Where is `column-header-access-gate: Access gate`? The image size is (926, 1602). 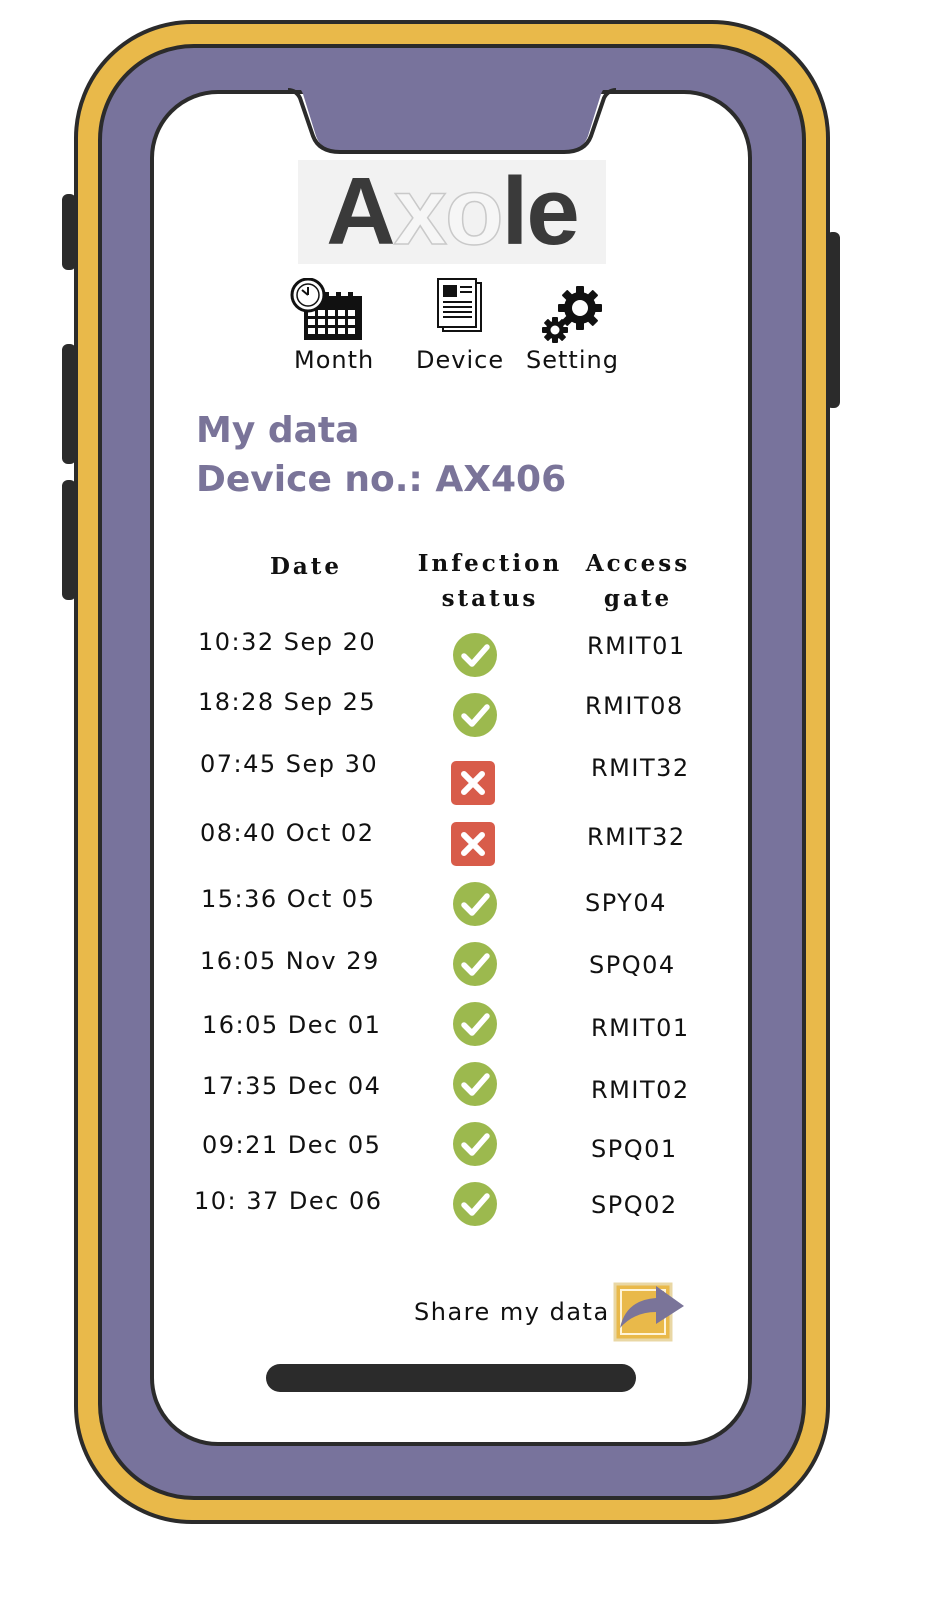
column-header-access-gate: Access gate is located at coordinates (638, 581).